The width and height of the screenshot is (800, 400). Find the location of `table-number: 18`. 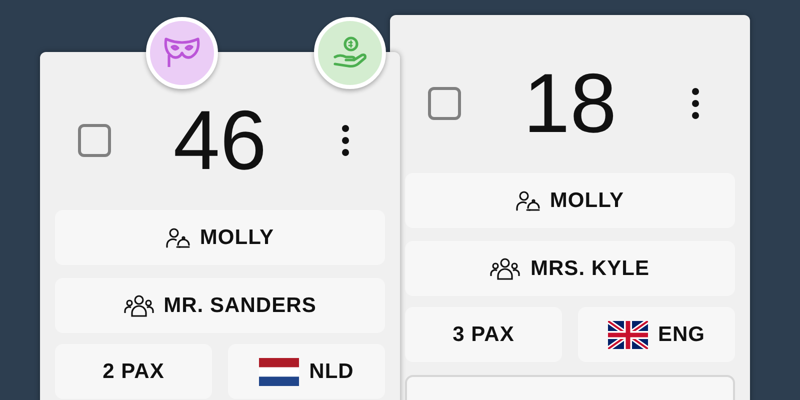

table-number: 18 is located at coordinates (570, 103).